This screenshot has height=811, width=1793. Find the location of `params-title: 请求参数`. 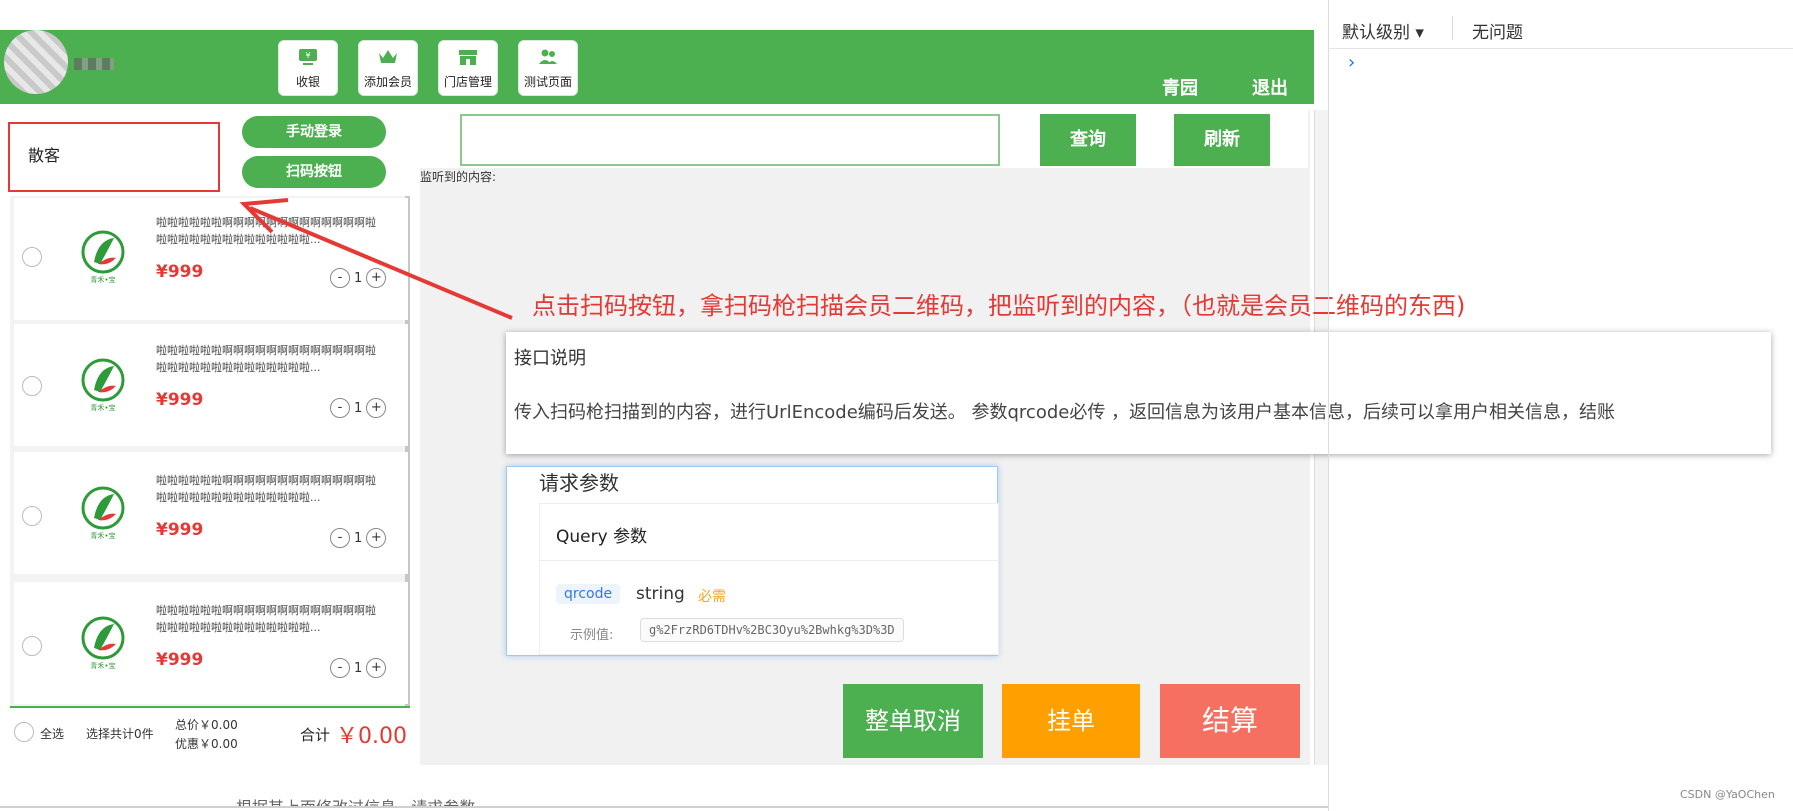

params-title: 请求参数 is located at coordinates (579, 483).